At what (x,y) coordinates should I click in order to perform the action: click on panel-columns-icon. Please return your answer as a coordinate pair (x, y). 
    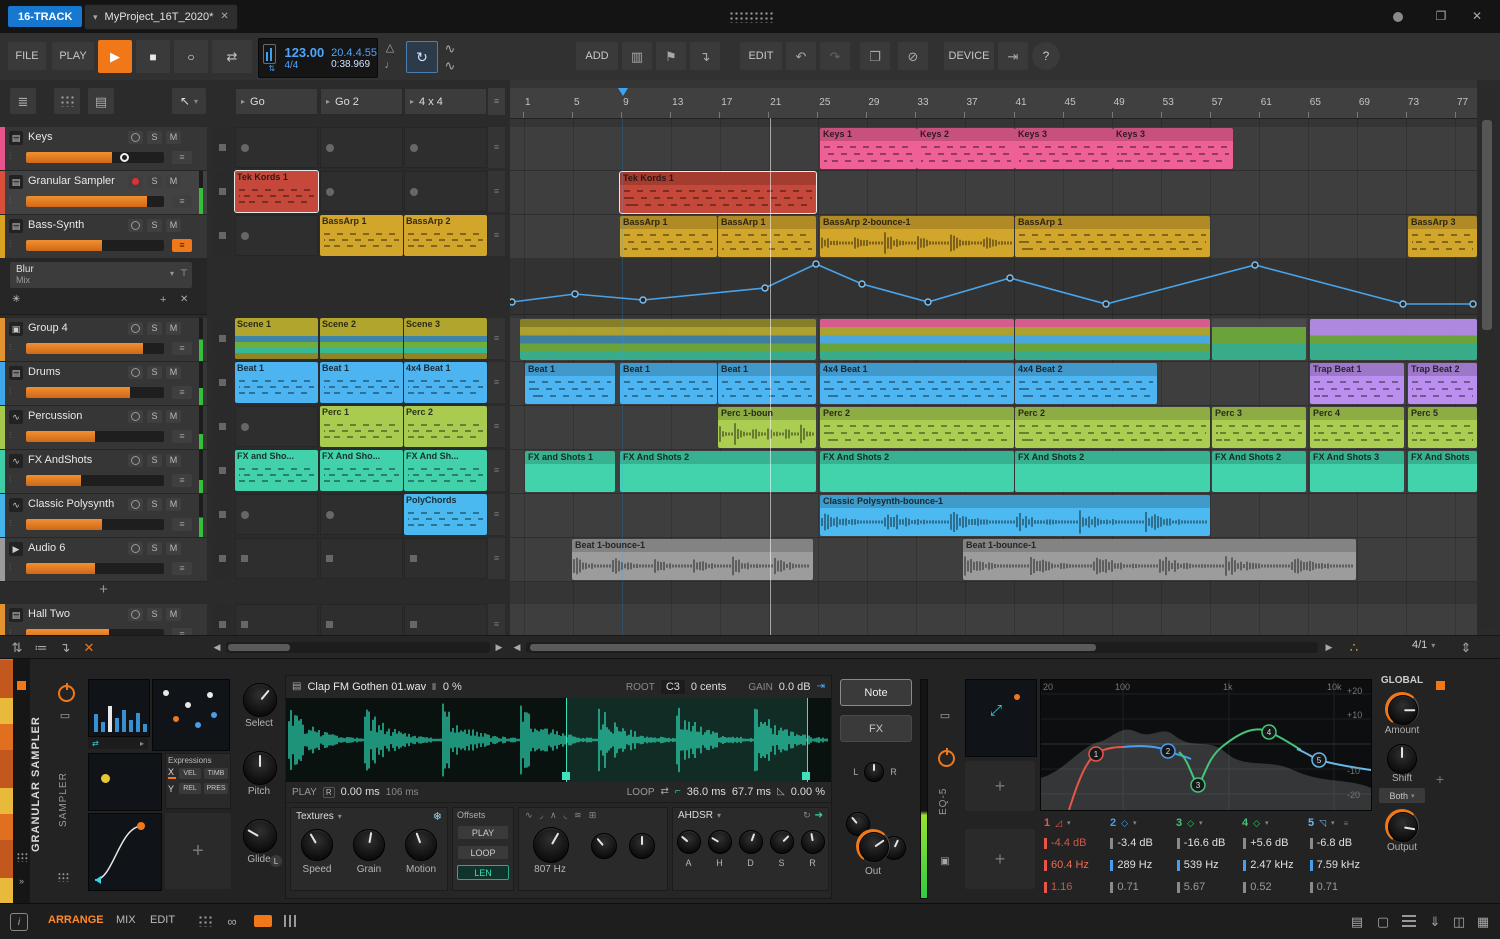
    Looking at the image, I should click on (291, 921).